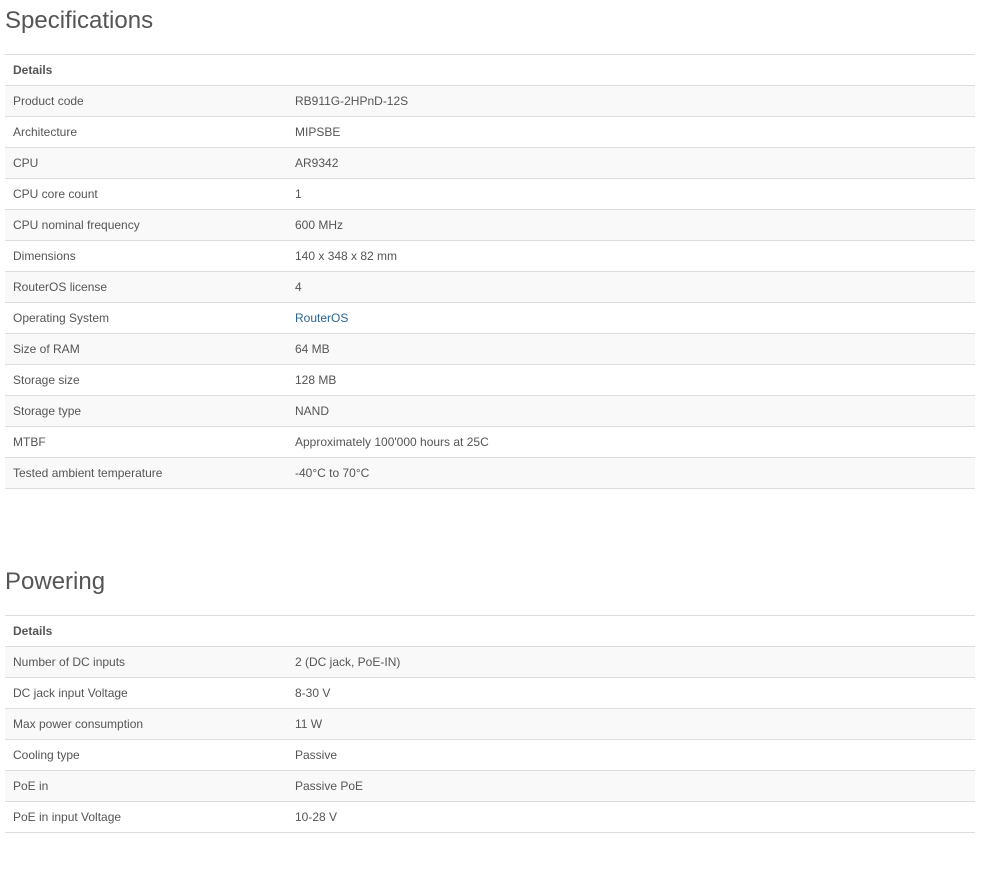  What do you see at coordinates (631, 101) in the screenshot?
I see `row-value: RB911G-2HPnD-12S` at bounding box center [631, 101].